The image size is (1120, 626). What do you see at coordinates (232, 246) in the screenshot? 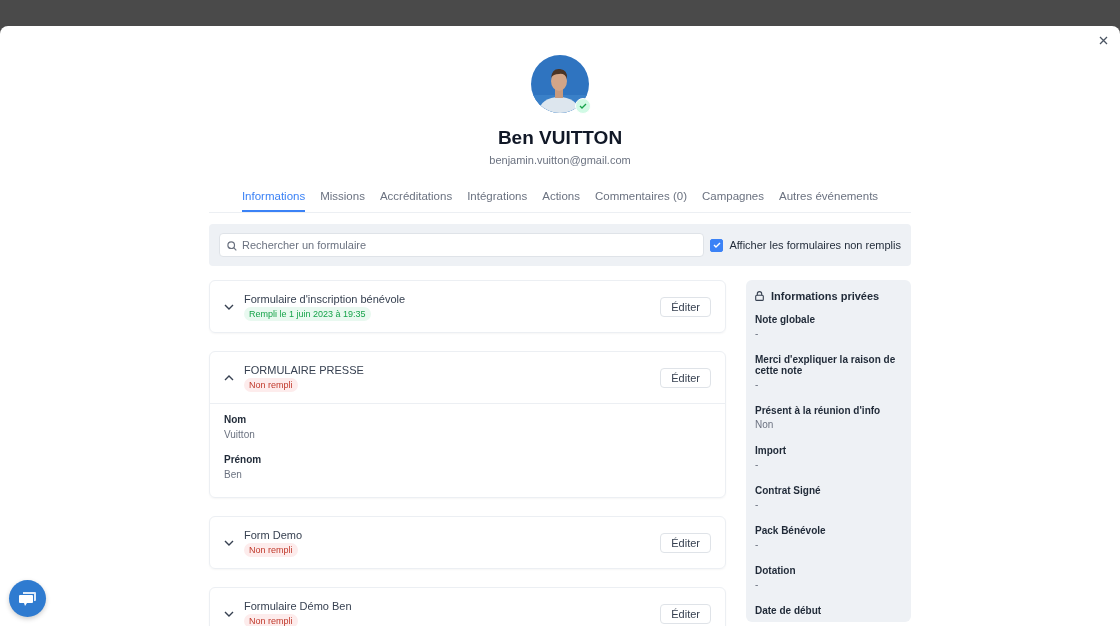
I see `search-icon` at bounding box center [232, 246].